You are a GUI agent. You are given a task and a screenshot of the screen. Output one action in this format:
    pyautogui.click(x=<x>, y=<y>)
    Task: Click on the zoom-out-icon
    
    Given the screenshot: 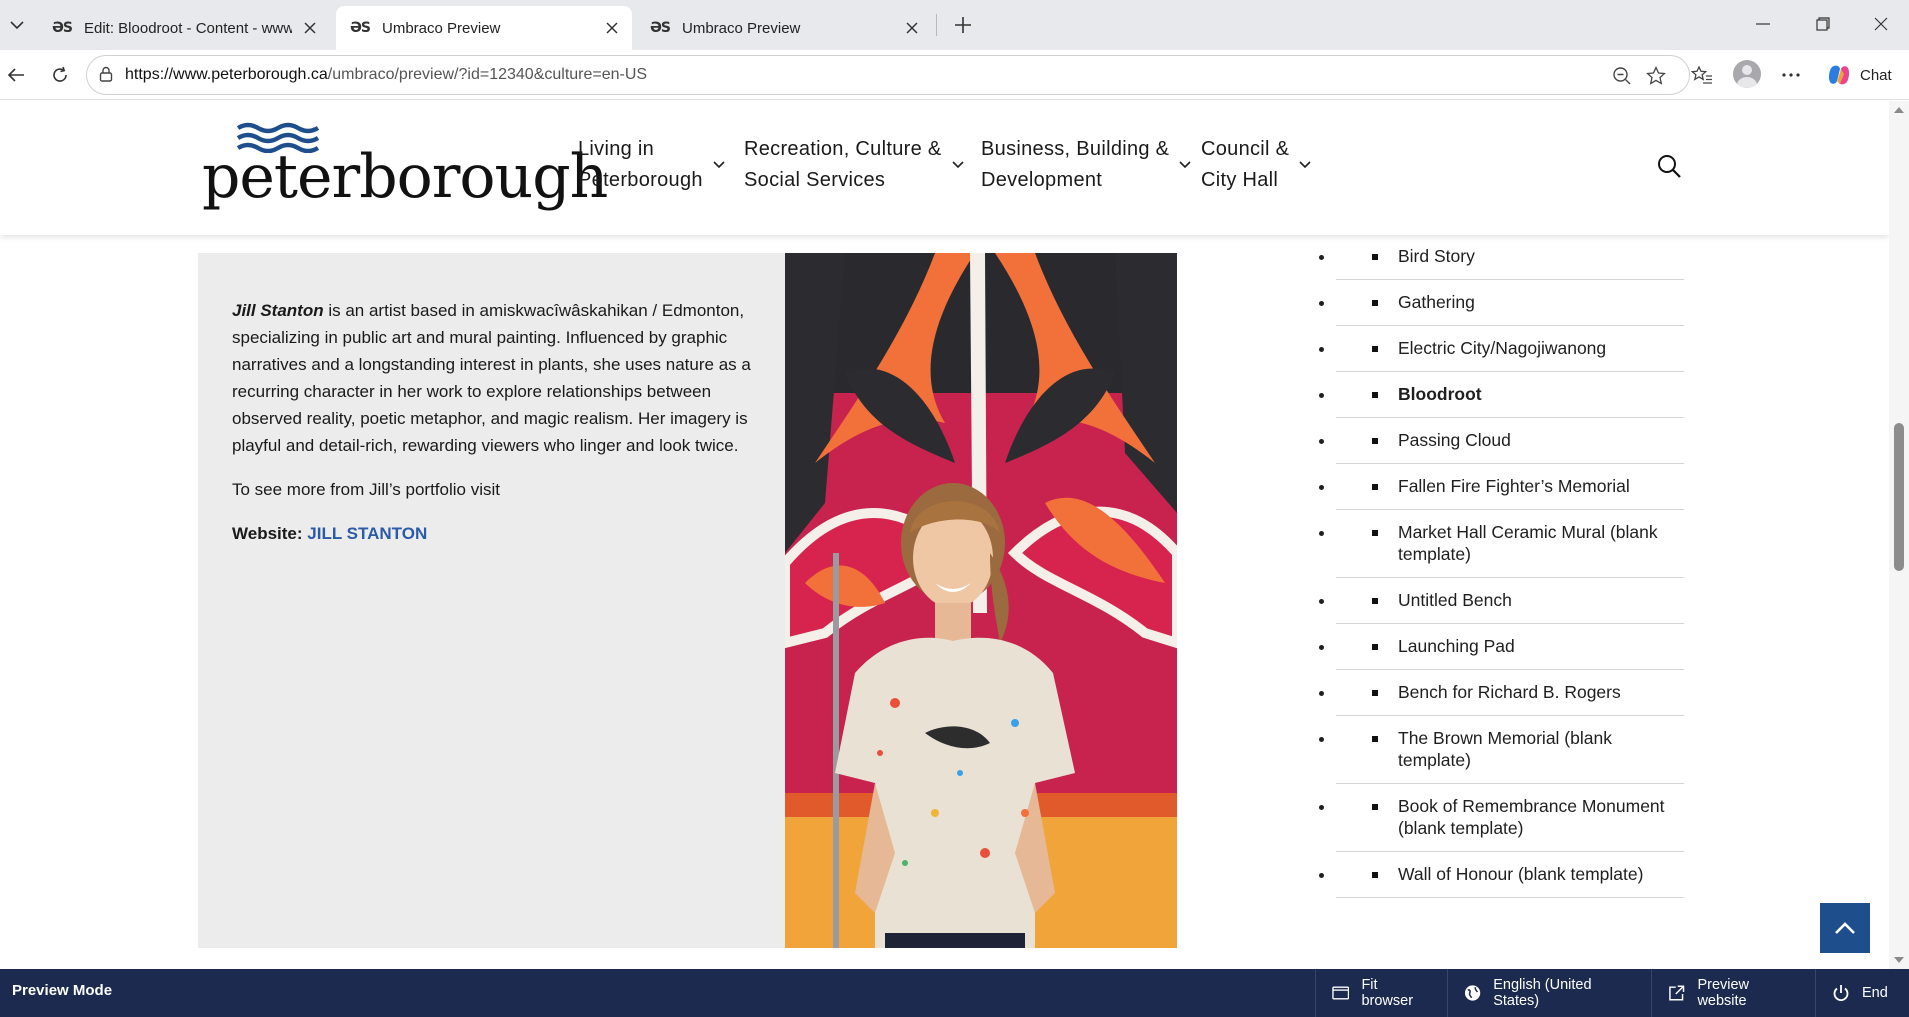 What is the action you would take?
    pyautogui.click(x=1622, y=76)
    